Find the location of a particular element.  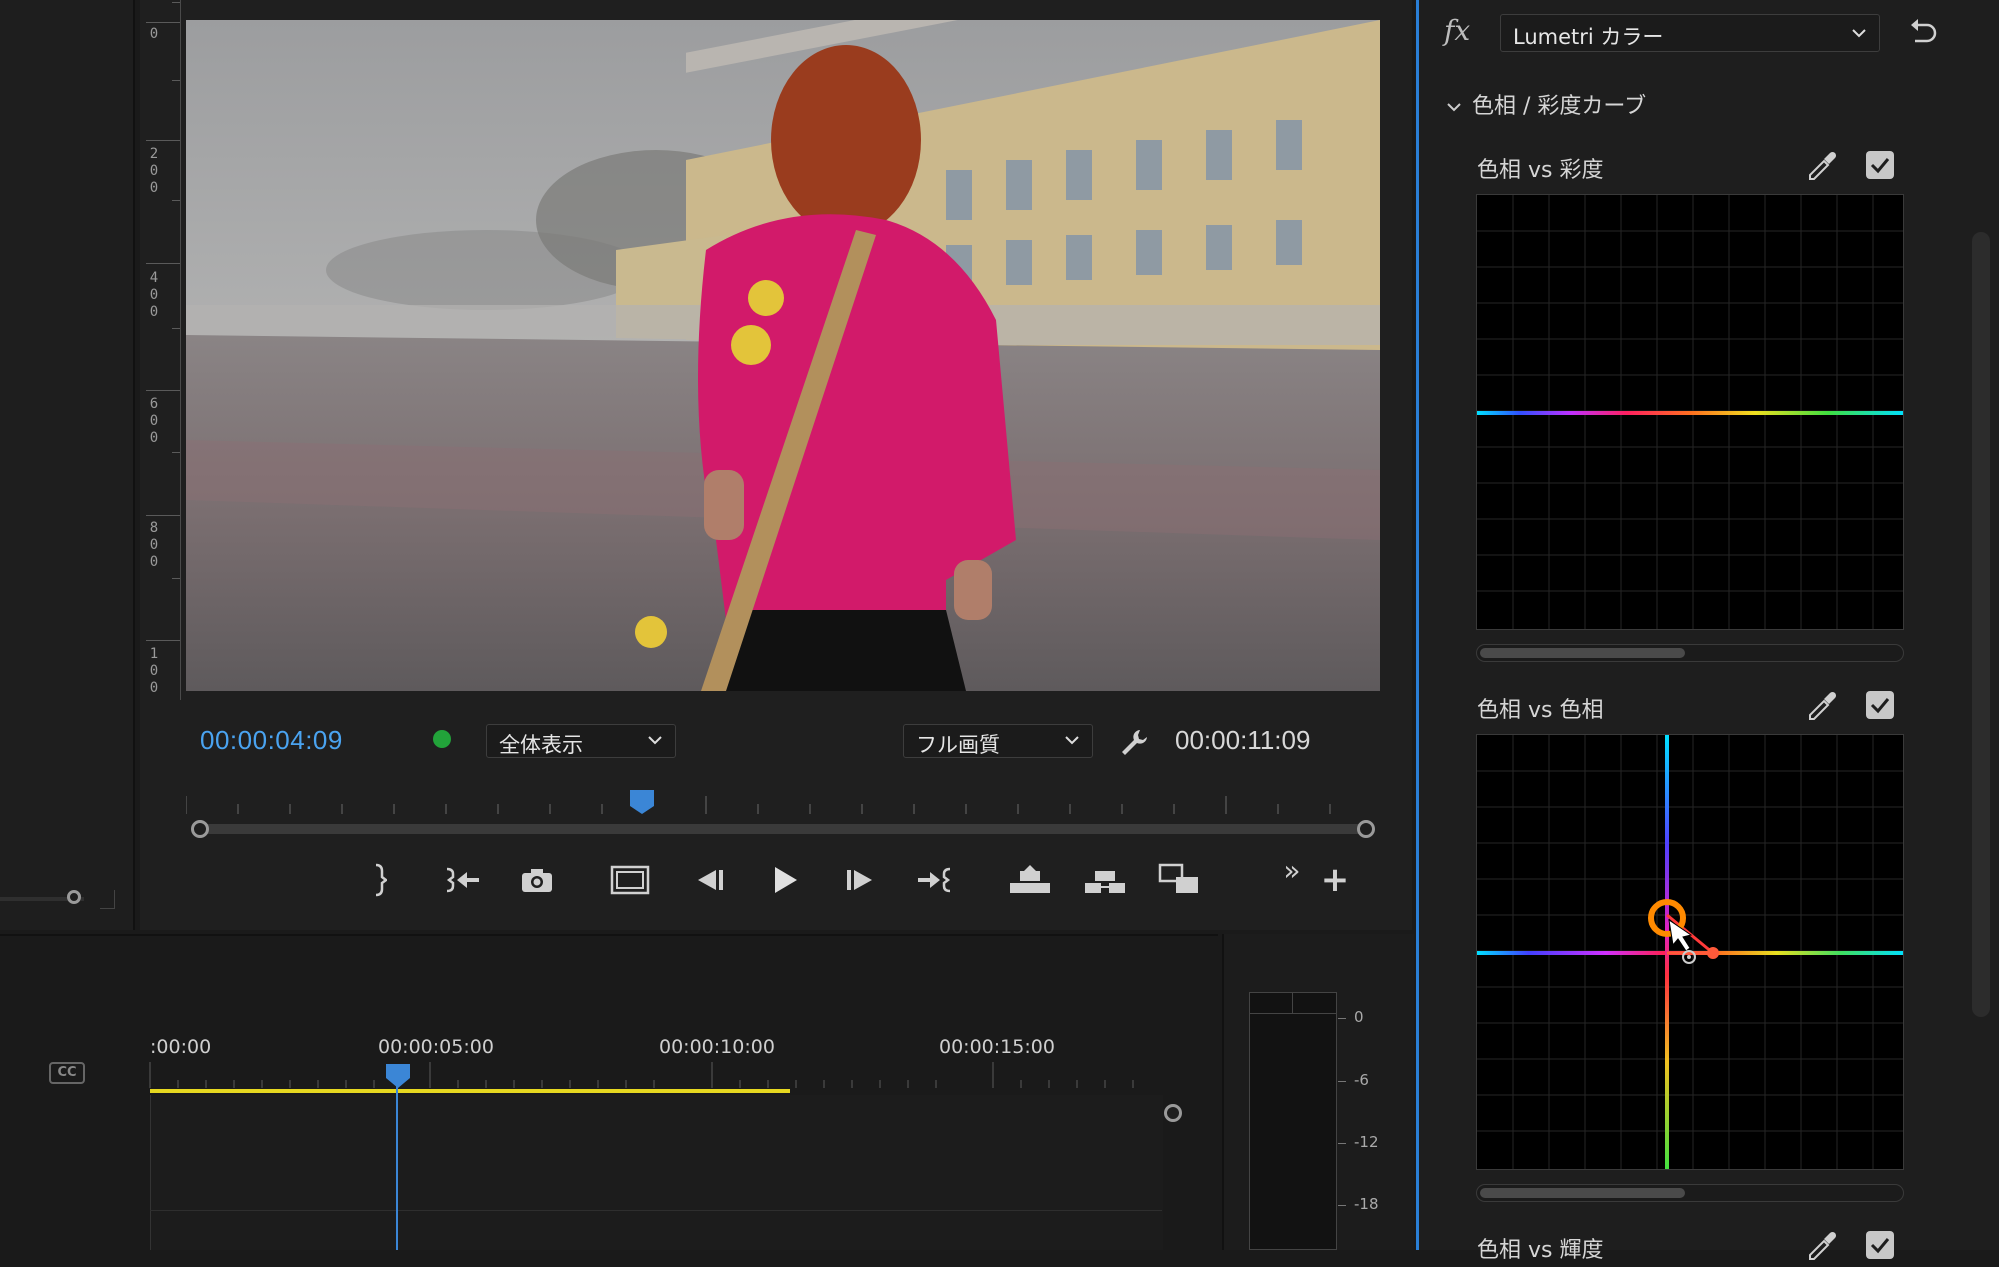

extract-button is located at coordinates (1105, 880).